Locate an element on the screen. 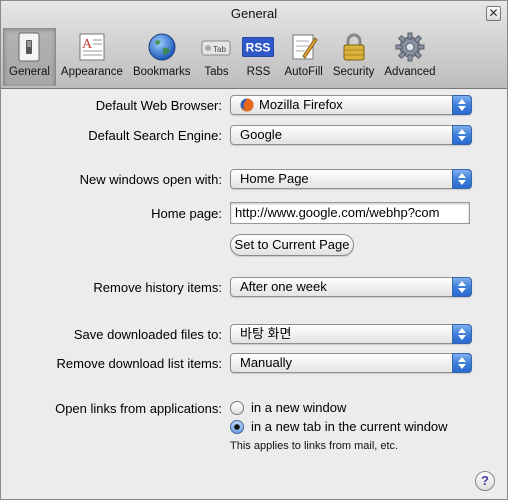  gear-icon is located at coordinates (410, 47).